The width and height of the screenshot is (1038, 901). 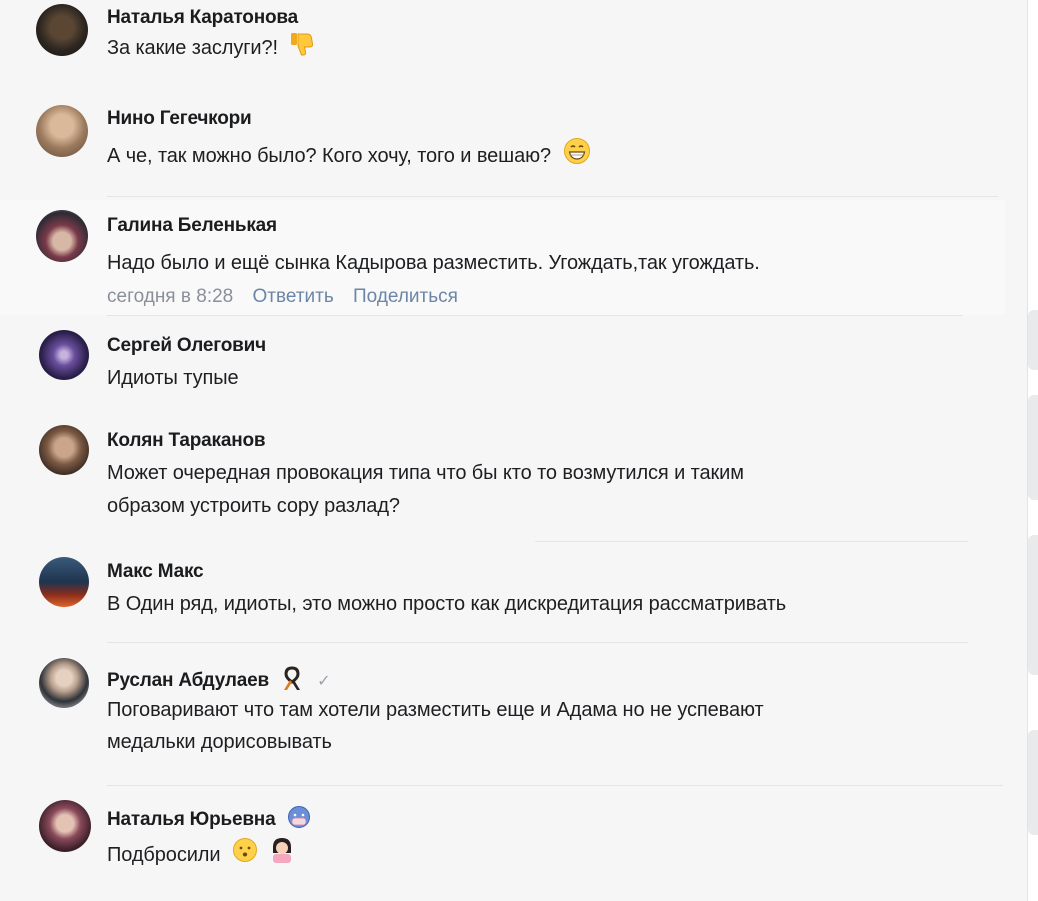 I want to click on thumbs-down-icon, so click(x=302, y=48).